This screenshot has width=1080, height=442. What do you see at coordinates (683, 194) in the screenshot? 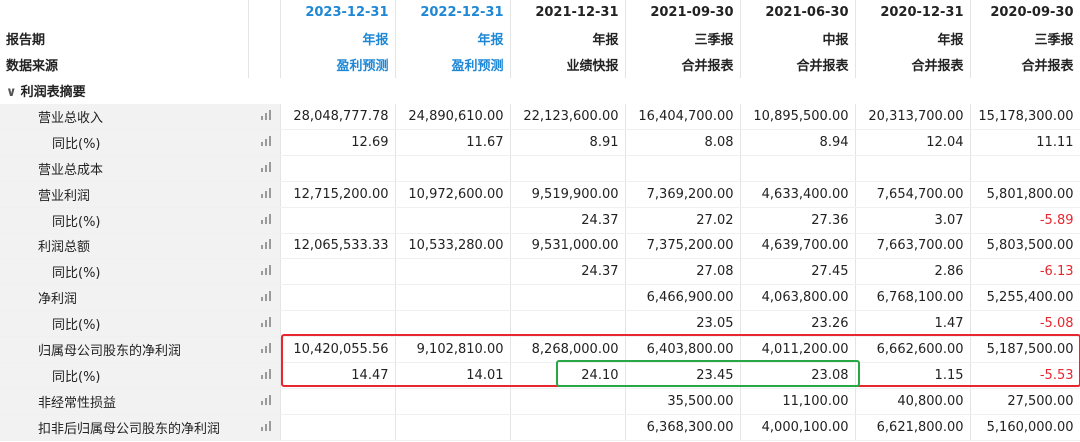
I see `value-cell: 7,369,200.00` at bounding box center [683, 194].